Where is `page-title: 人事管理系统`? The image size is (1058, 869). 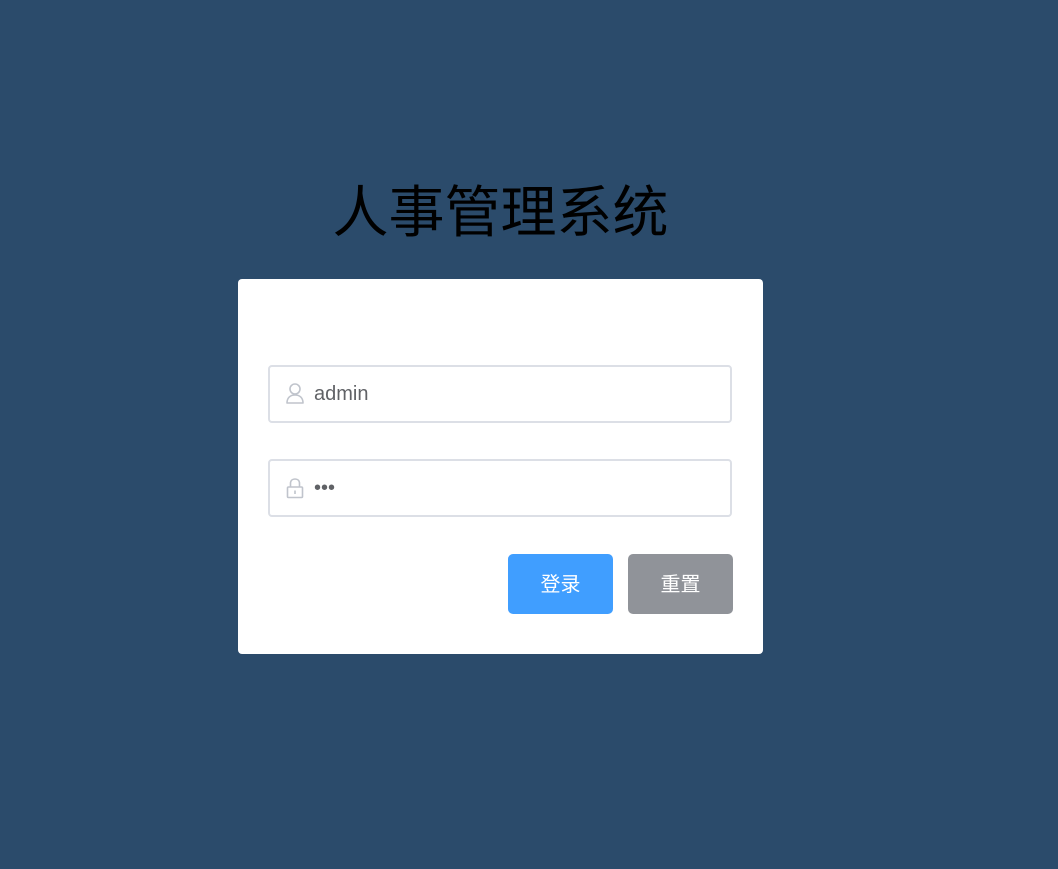
page-title: 人事管理系统 is located at coordinates (500, 213).